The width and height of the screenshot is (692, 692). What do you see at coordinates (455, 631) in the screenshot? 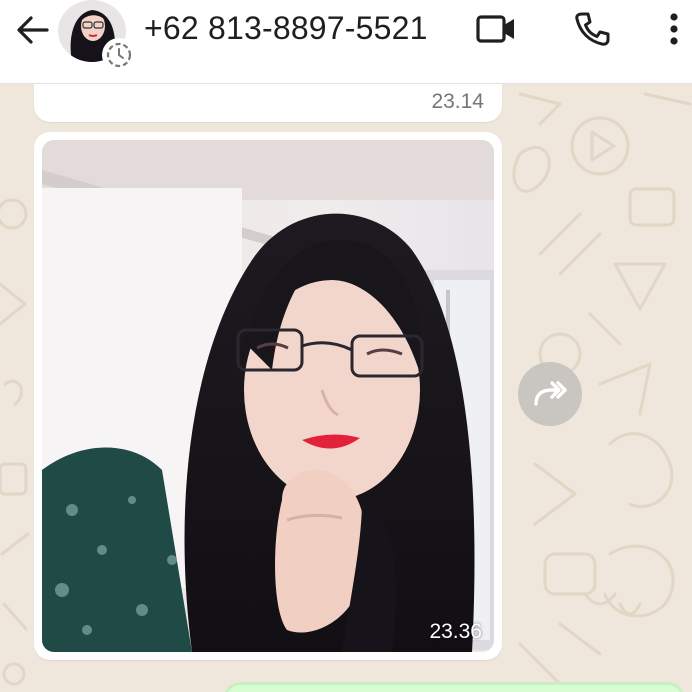
I see `message-time: 23.36` at bounding box center [455, 631].